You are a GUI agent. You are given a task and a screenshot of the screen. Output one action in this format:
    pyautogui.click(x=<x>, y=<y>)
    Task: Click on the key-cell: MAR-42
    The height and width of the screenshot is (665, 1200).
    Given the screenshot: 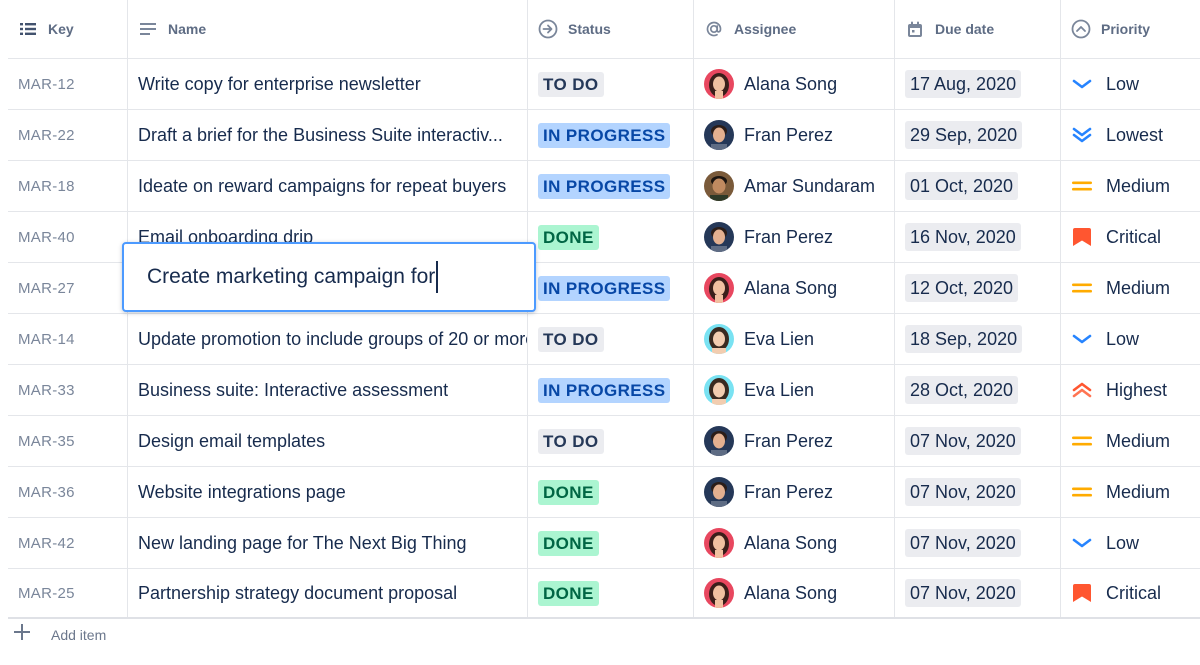 What is the action you would take?
    pyautogui.click(x=68, y=543)
    